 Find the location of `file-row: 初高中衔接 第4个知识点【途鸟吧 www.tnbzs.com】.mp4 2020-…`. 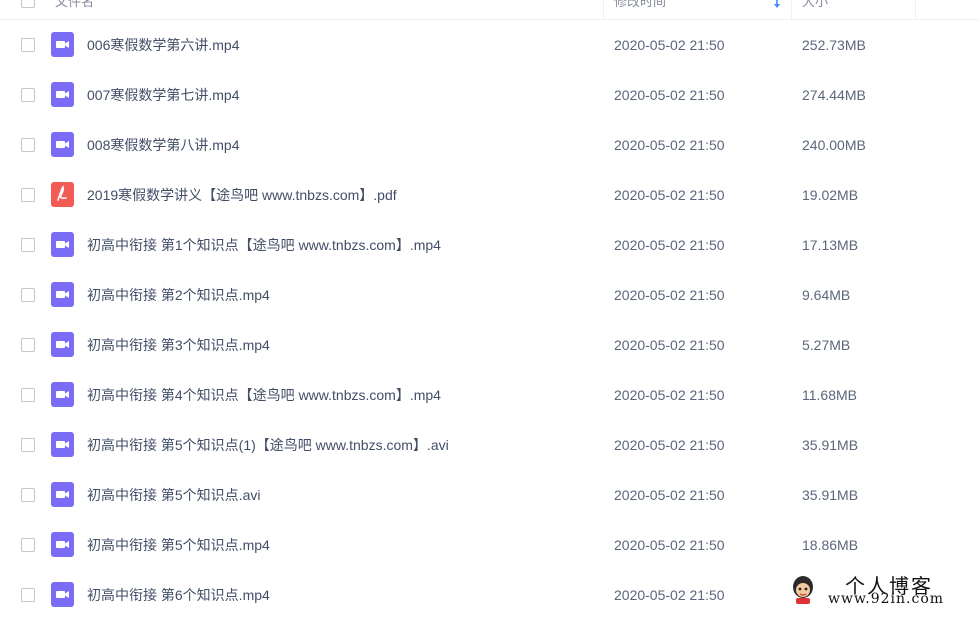

file-row: 初高中衔接 第4个知识点【途鸟吧 www.tnbzs.com】.mp4 2020-… is located at coordinates (489, 395).